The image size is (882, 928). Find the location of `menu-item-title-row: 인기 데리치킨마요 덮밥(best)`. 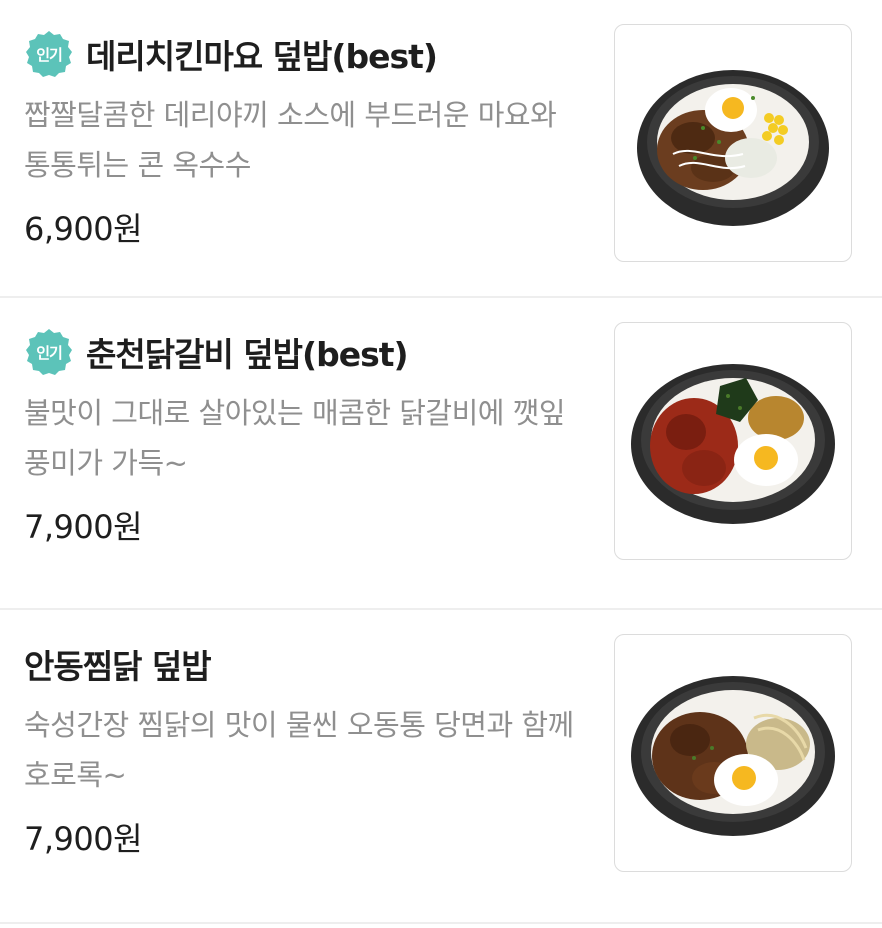

menu-item-title-row: 인기 데리치킨마요 덮밥(best) is located at coordinates (304, 54).